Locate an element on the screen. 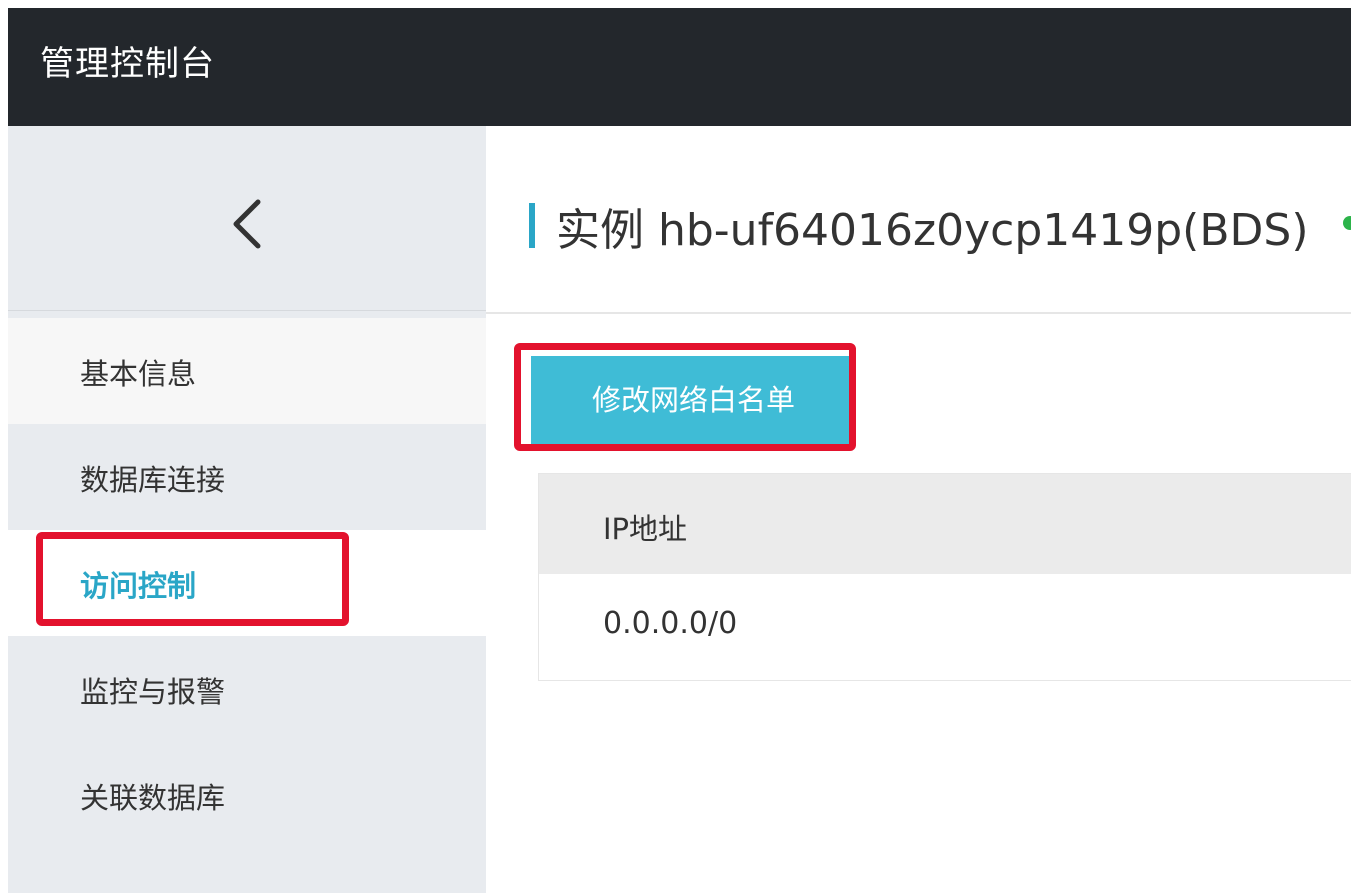 This screenshot has height=893, width=1351. sidebar-item-access-control: 访问控制 is located at coordinates (247, 583).